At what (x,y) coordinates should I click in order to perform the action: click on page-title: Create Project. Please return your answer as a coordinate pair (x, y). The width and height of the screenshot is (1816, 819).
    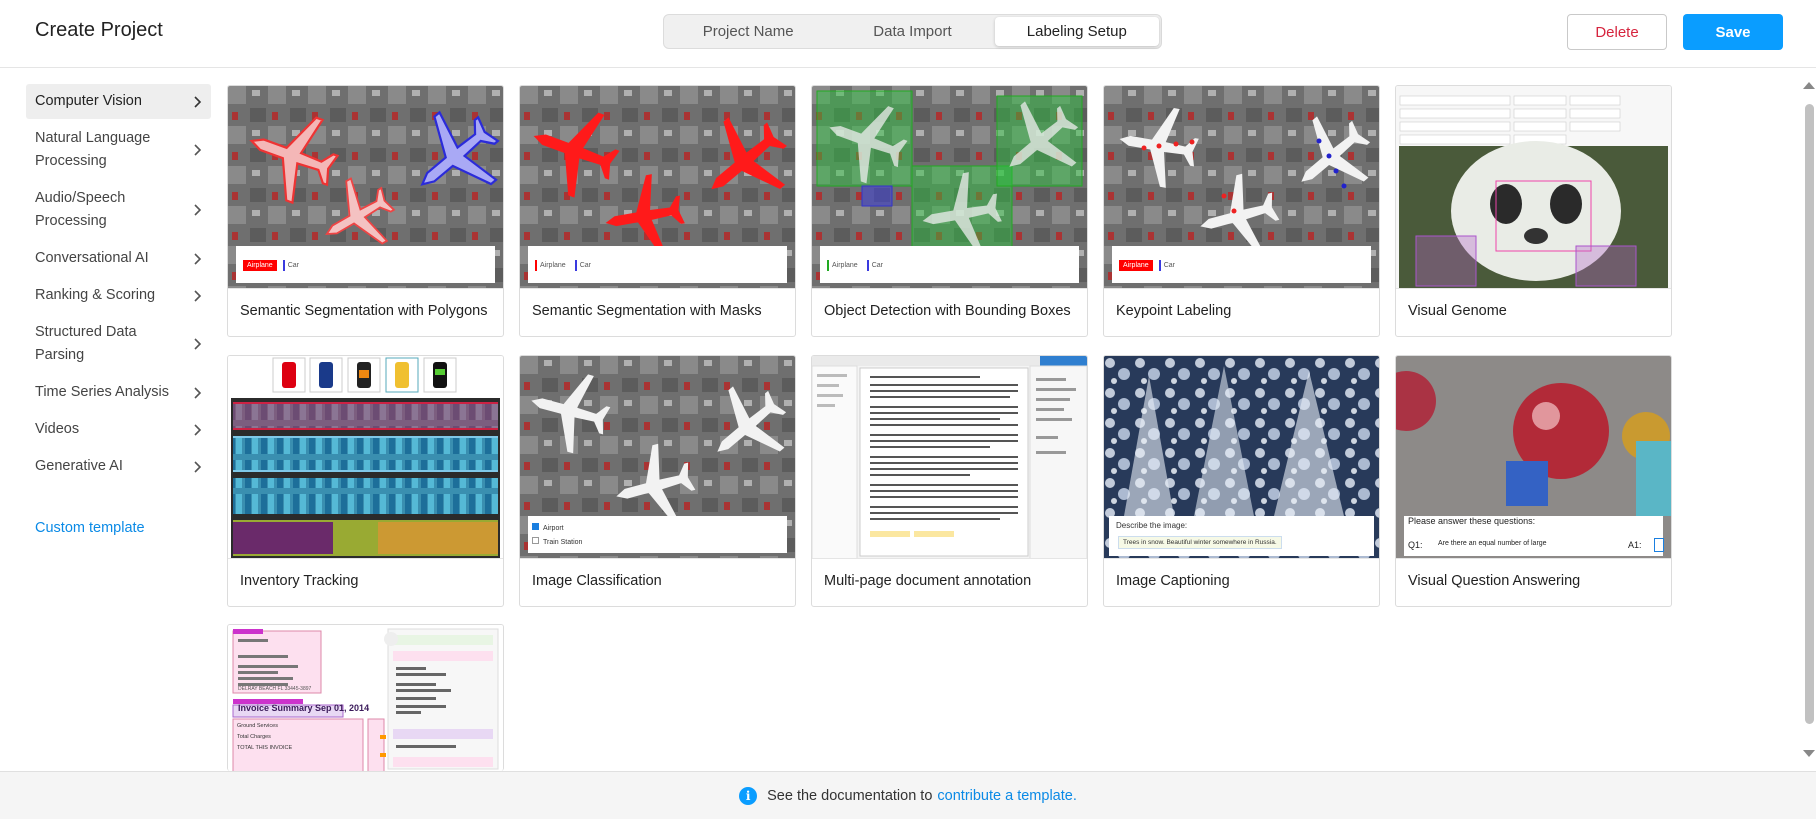
    Looking at the image, I should click on (99, 30).